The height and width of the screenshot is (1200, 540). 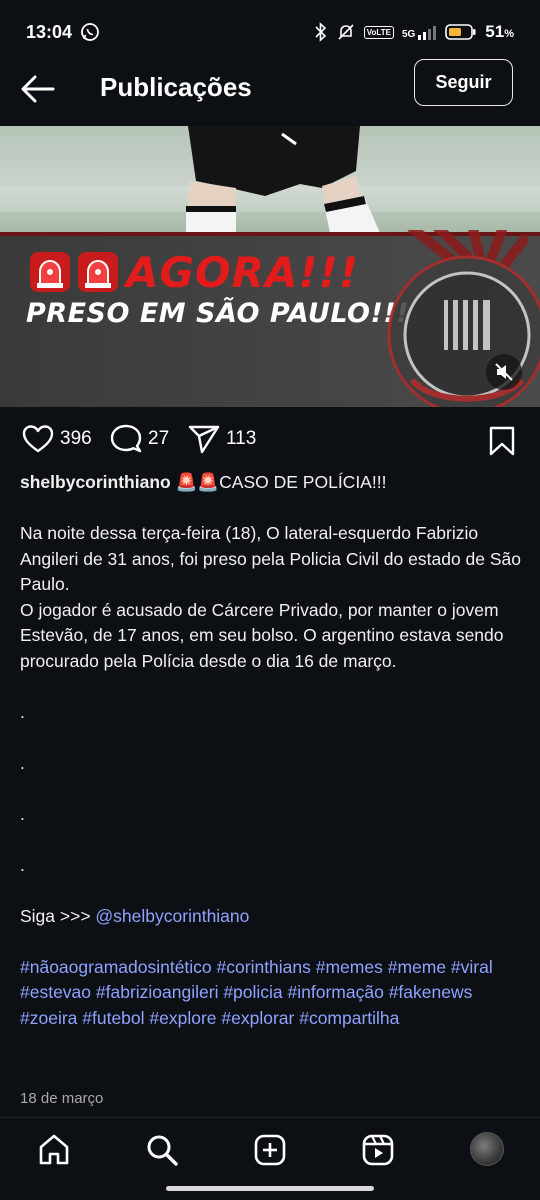 What do you see at coordinates (281, 482) in the screenshot?
I see `caption-title: 🚨🚨CASO DE POLÍCIA!!!` at bounding box center [281, 482].